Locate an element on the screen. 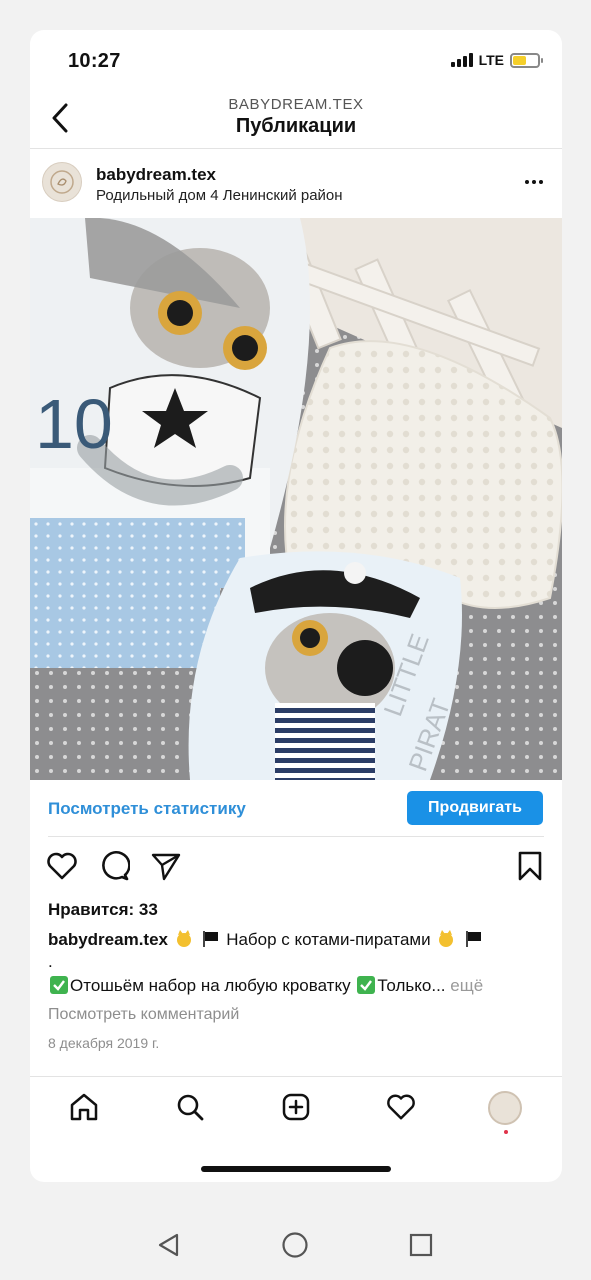 The width and height of the screenshot is (591, 1280). home-indicator is located at coordinates (296, 1169).